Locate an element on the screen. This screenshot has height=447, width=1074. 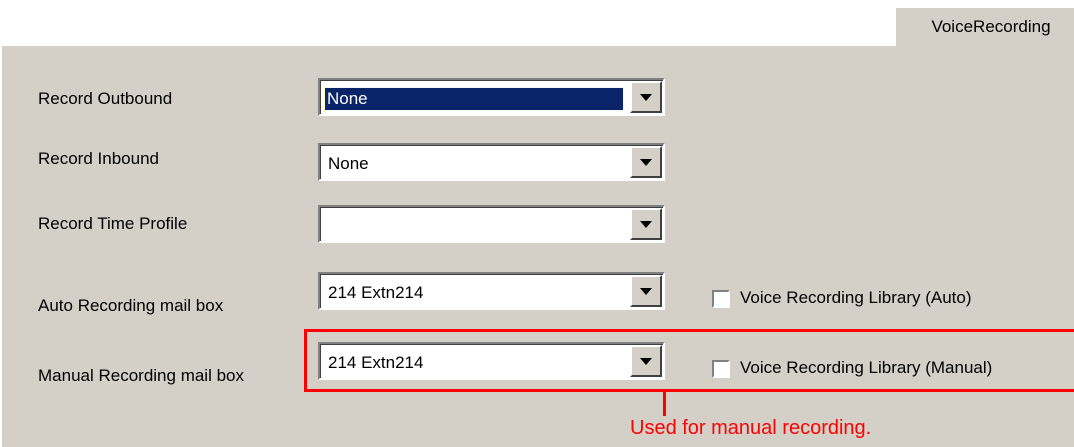
auto-recording-mailbox-select: 214 Extn214 is located at coordinates (491, 291).